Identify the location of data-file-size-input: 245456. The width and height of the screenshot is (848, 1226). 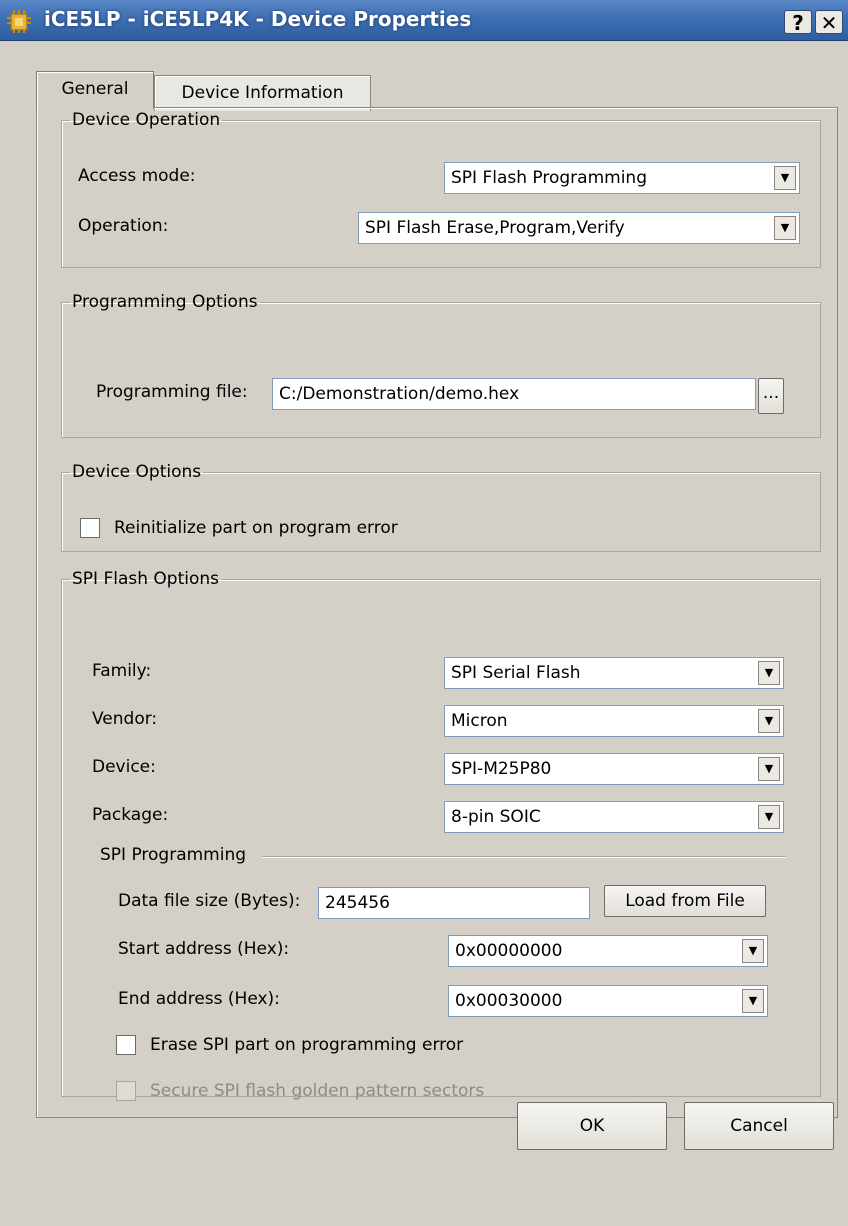
(454, 903).